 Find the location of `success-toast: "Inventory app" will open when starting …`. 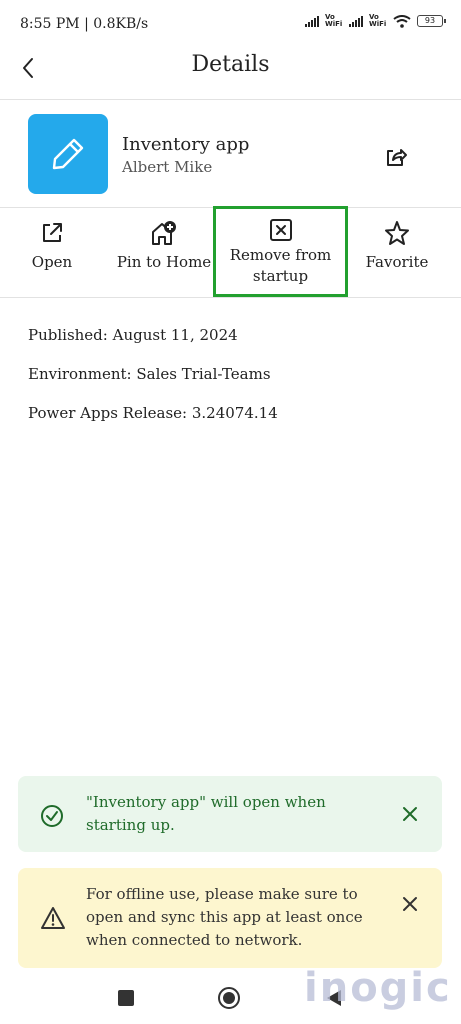

success-toast: "Inventory app" will open when starting … is located at coordinates (230, 814).